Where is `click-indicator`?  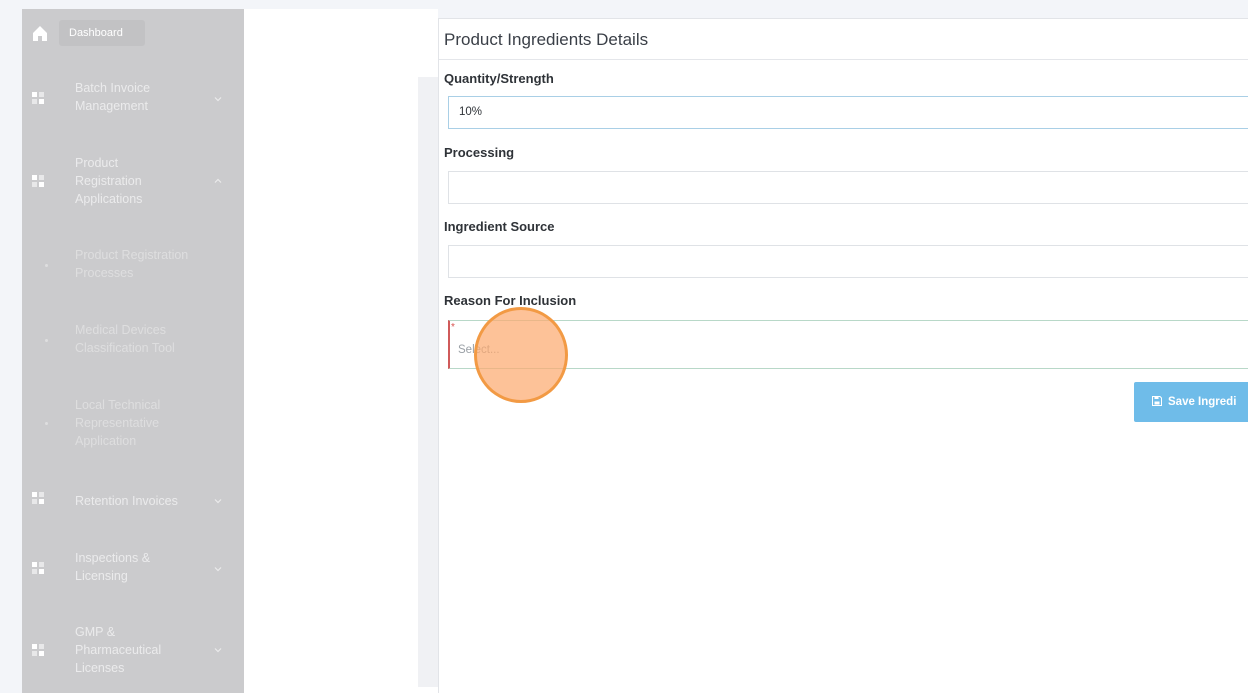
click-indicator is located at coordinates (521, 355).